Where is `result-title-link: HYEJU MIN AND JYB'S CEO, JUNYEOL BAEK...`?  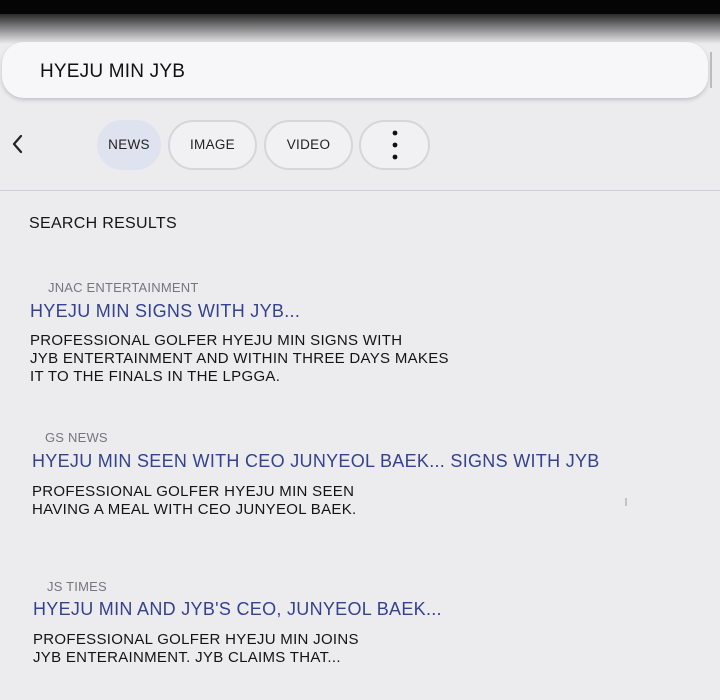 result-title-link: HYEJU MIN AND JYB'S CEO, JUNYEOL BAEK... is located at coordinates (237, 609).